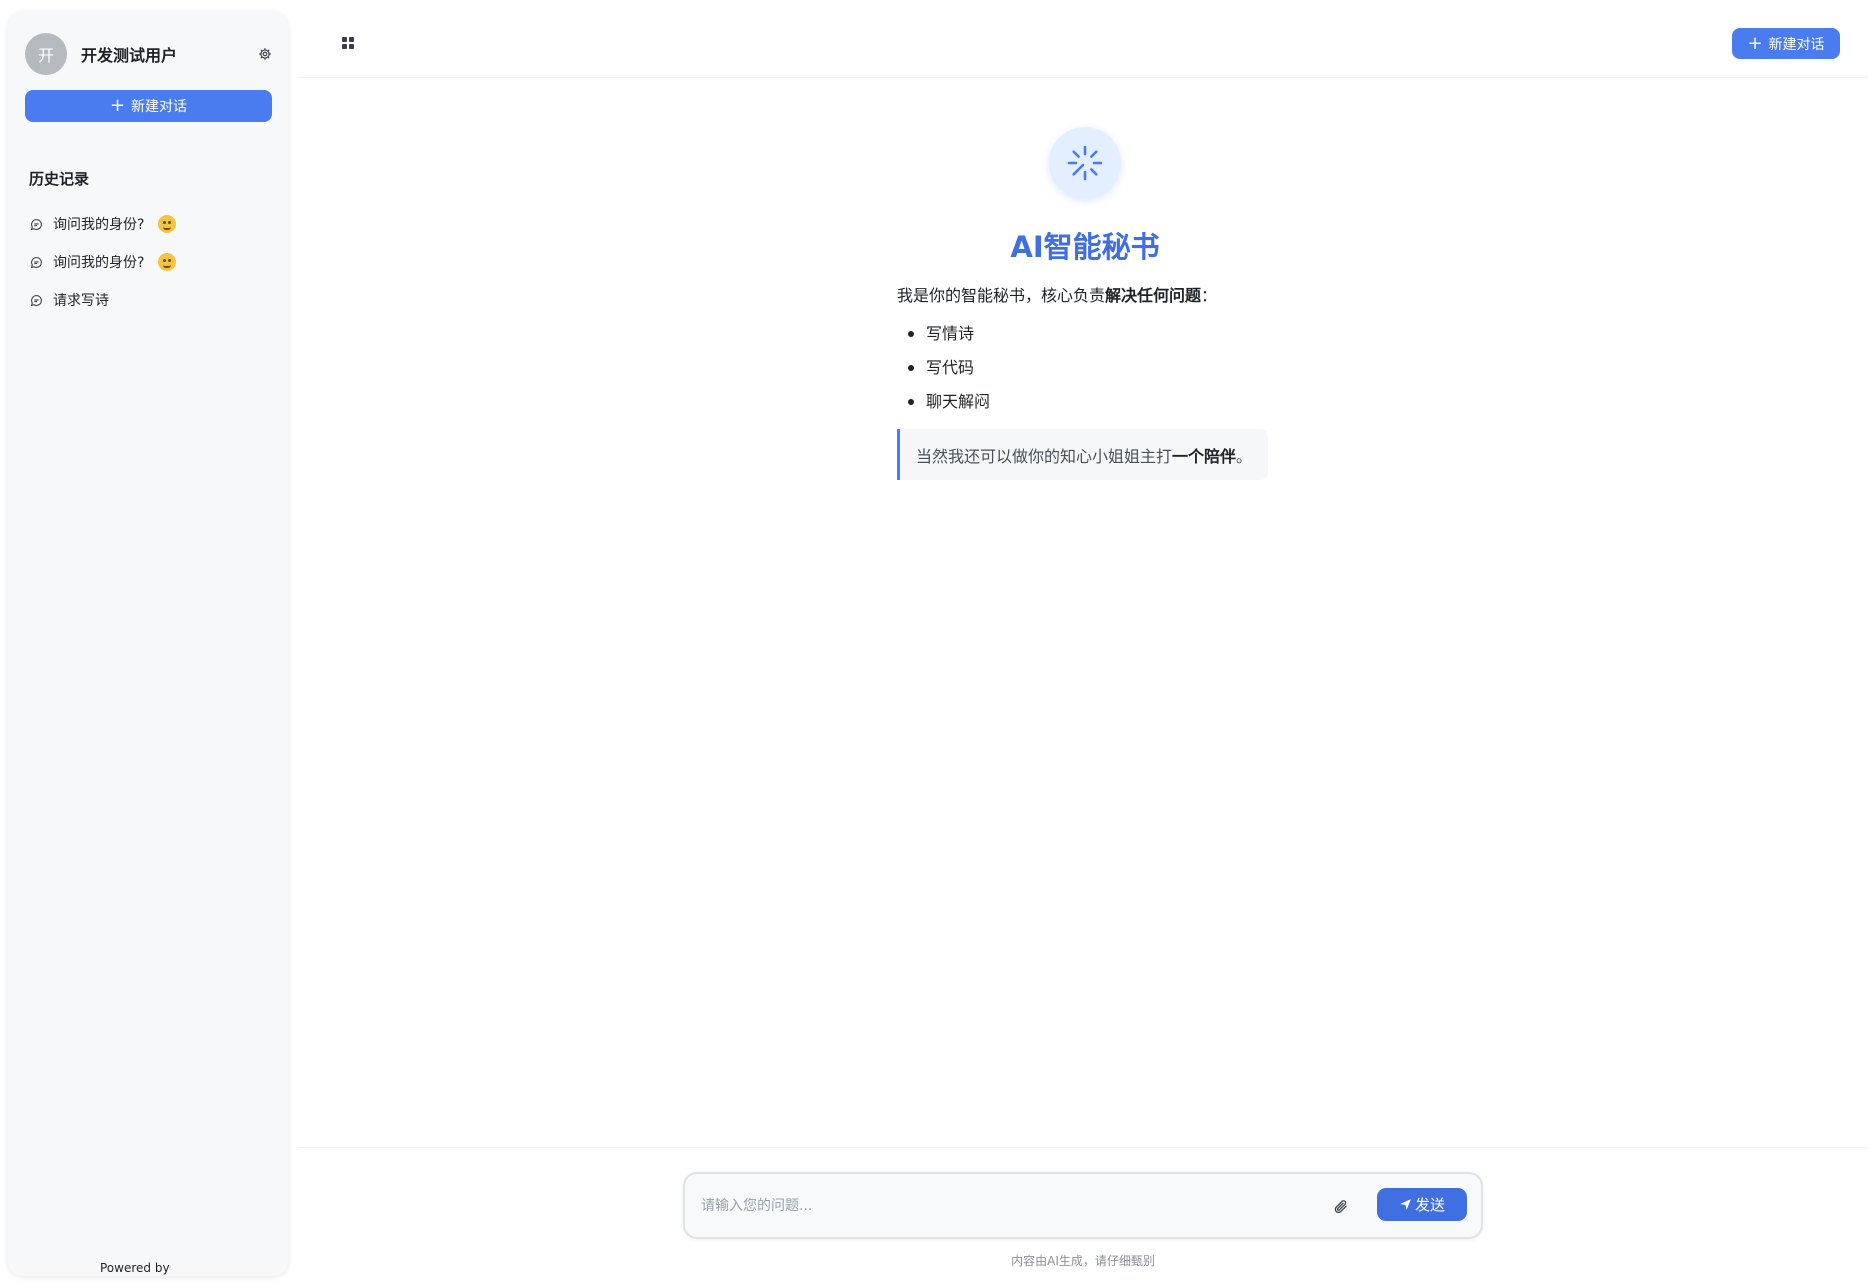 The width and height of the screenshot is (1868, 1287). Describe the element at coordinates (1405, 1204) in the screenshot. I see `send-icon` at that location.